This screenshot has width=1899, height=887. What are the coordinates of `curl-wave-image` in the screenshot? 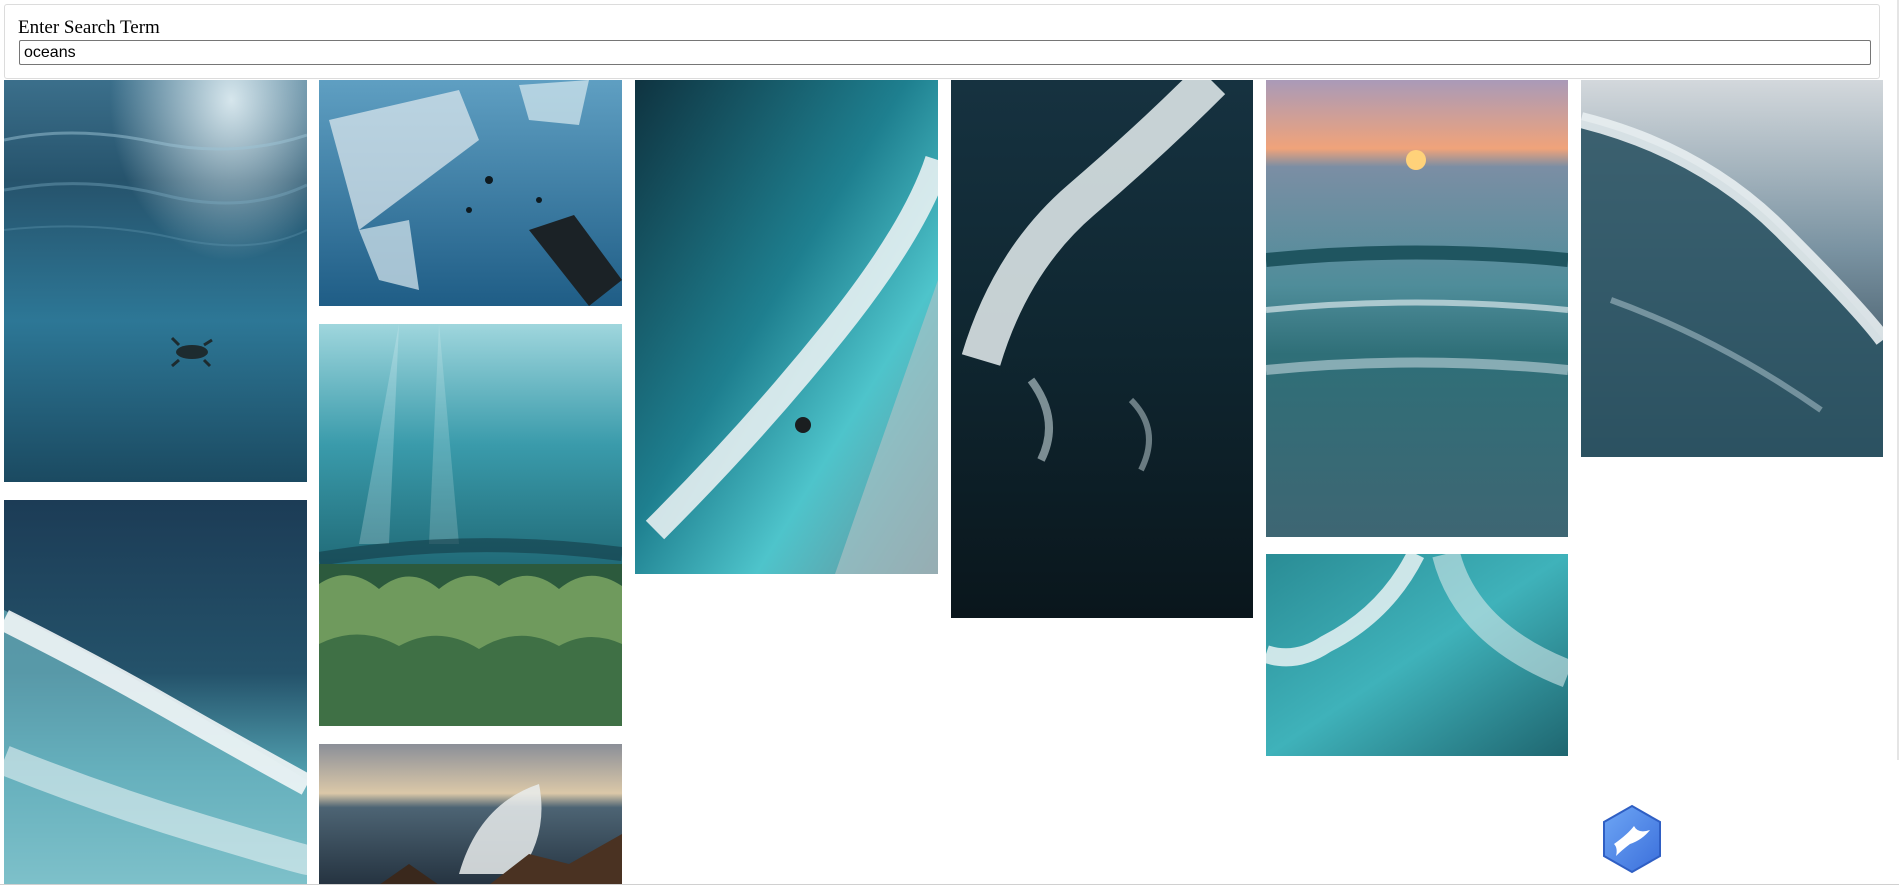 It's located at (1732, 268).